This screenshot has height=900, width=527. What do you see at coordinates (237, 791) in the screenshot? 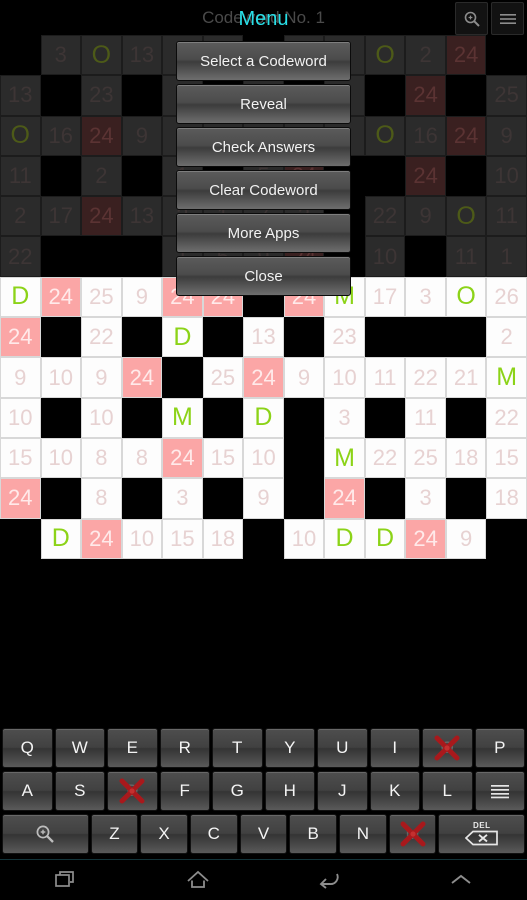
I see `key-g: G` at bounding box center [237, 791].